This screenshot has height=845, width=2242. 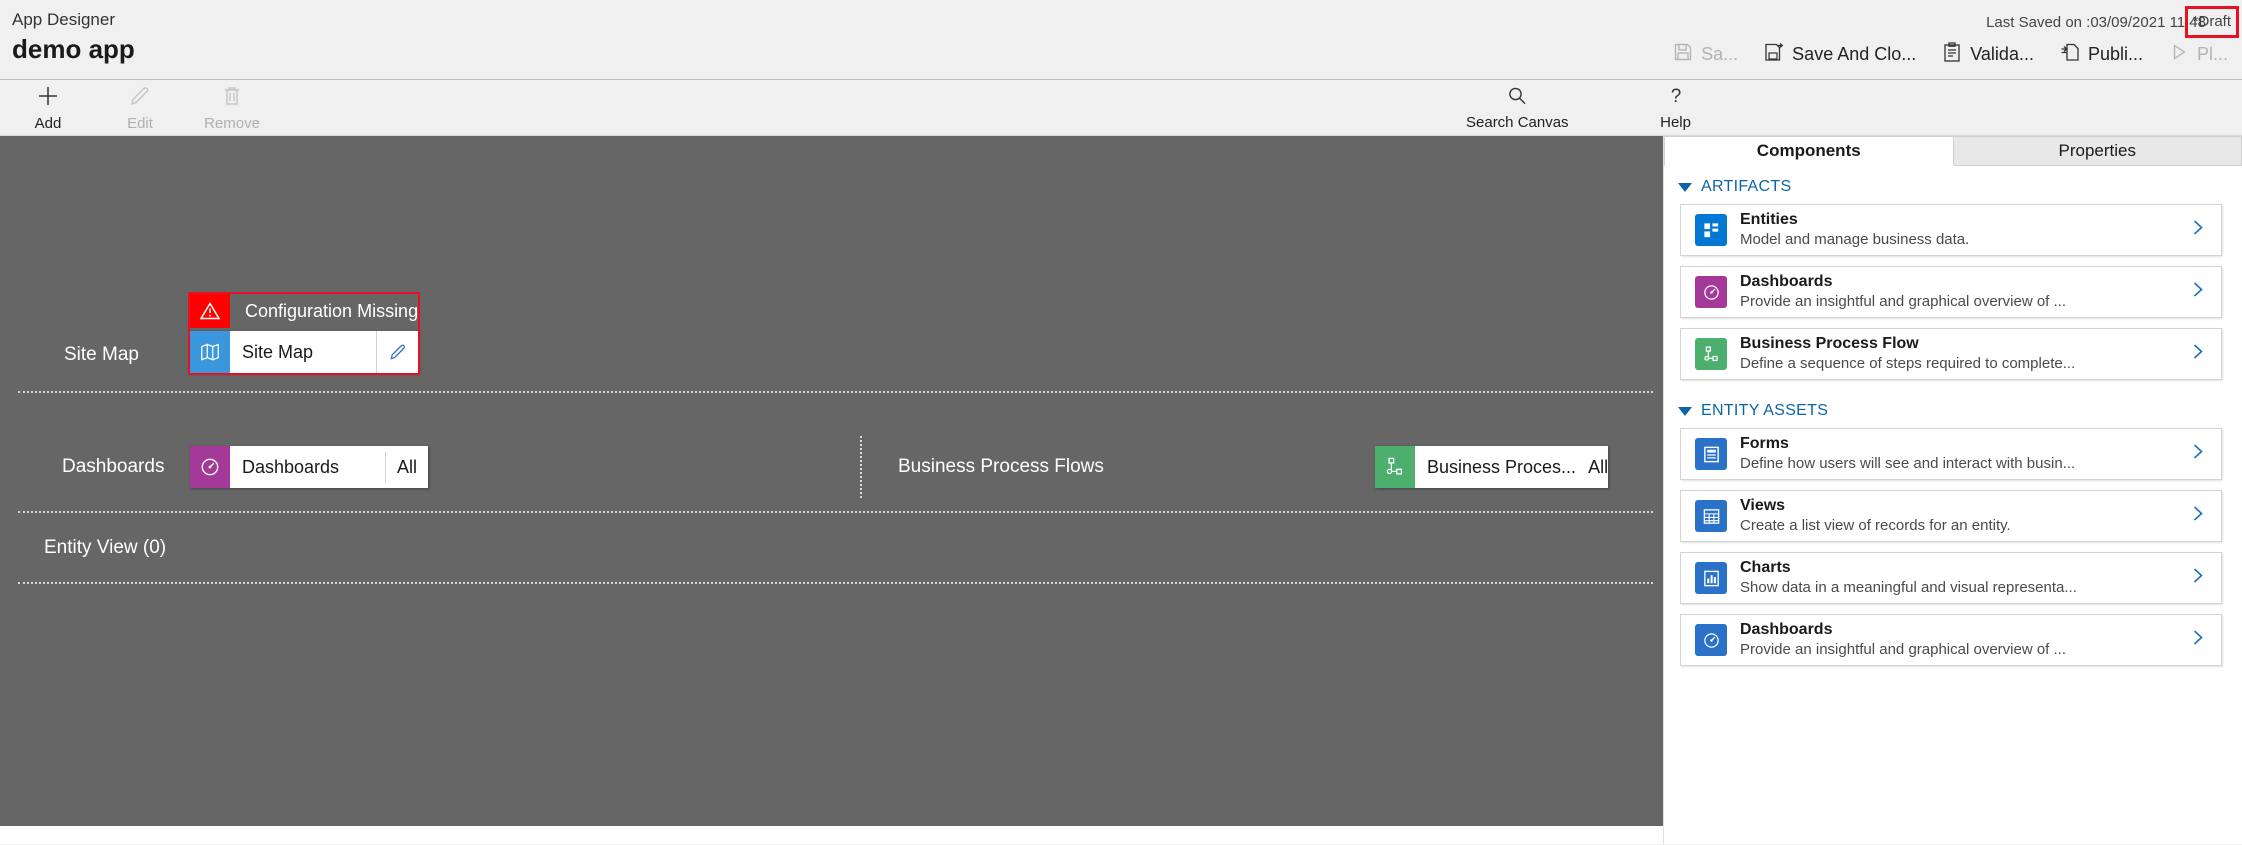 I want to click on card-title: Dashboards, so click(x=1786, y=282).